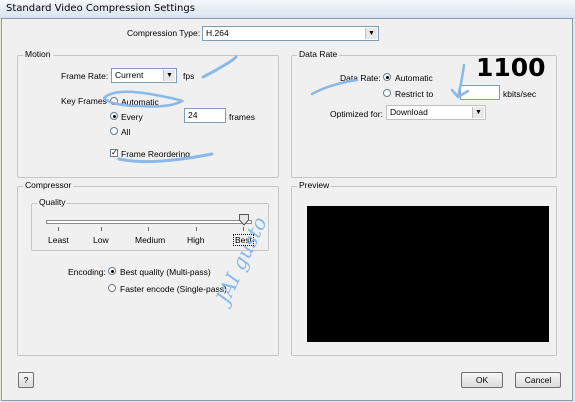 The height and width of the screenshot is (402, 575). Describe the element at coordinates (189, 76) in the screenshot. I see `fps-label: fps` at that location.